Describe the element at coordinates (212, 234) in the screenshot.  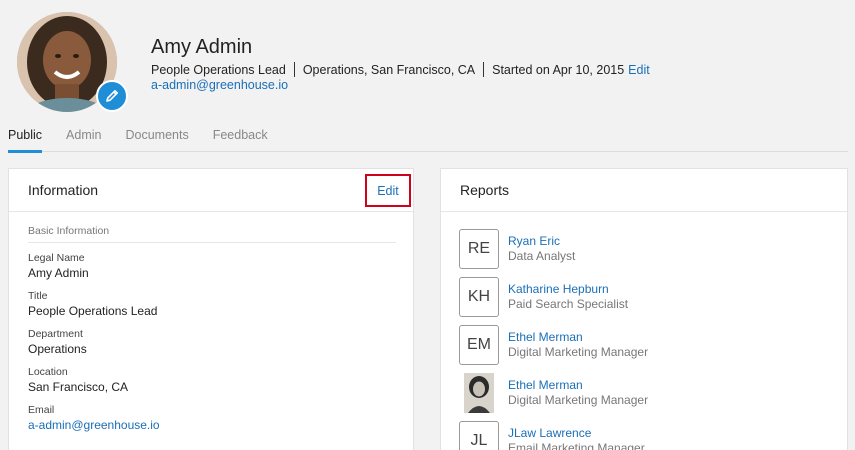
I see `section-label-basic-information: Basic Information` at that location.